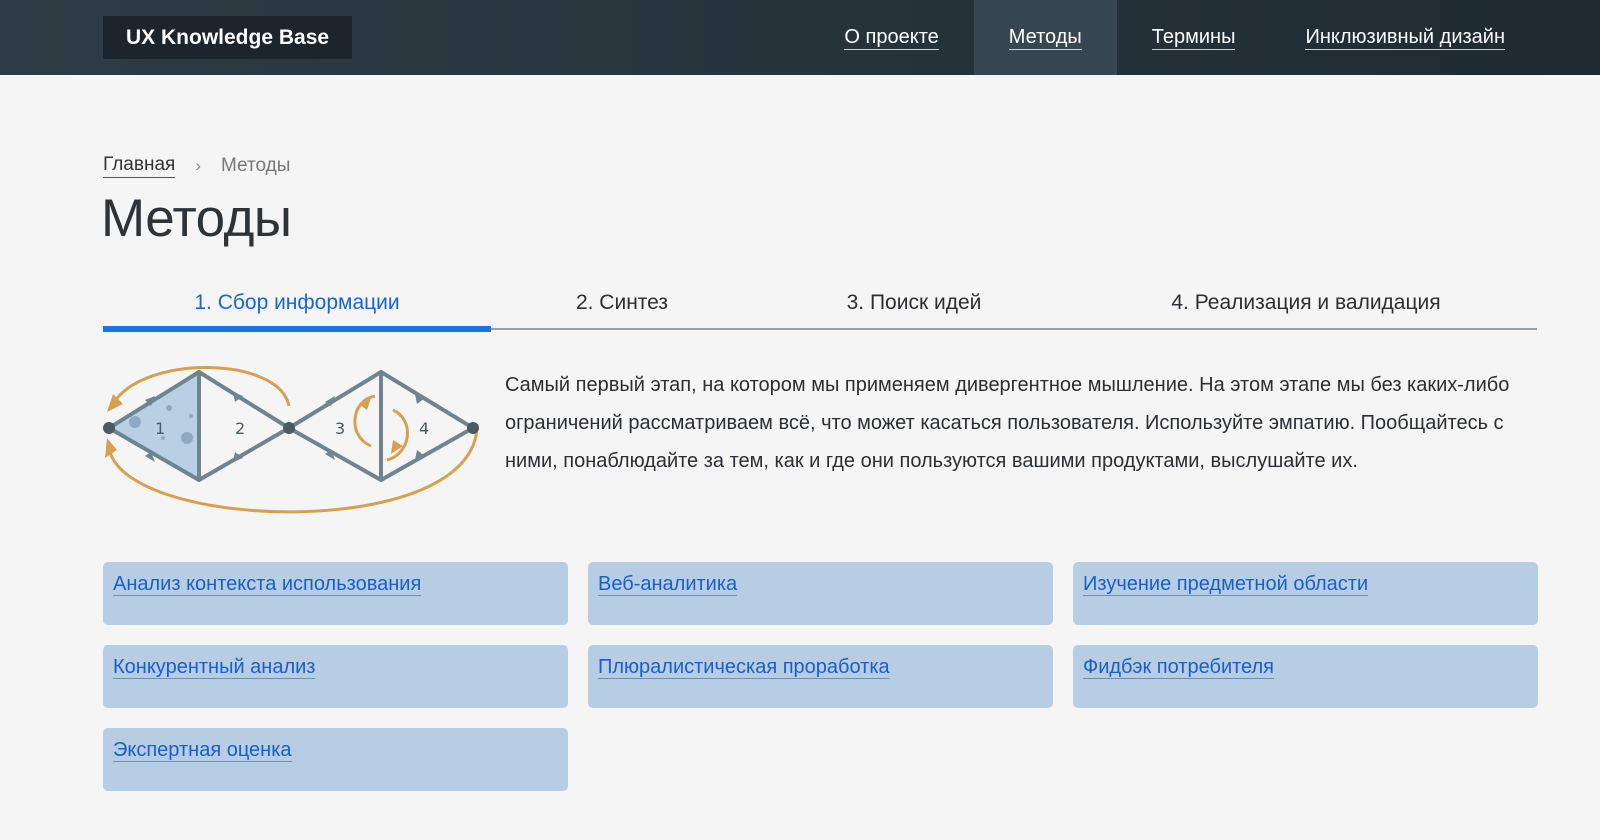  What do you see at coordinates (335, 759) in the screenshot?
I see `method-card: Экспертная оценка` at bounding box center [335, 759].